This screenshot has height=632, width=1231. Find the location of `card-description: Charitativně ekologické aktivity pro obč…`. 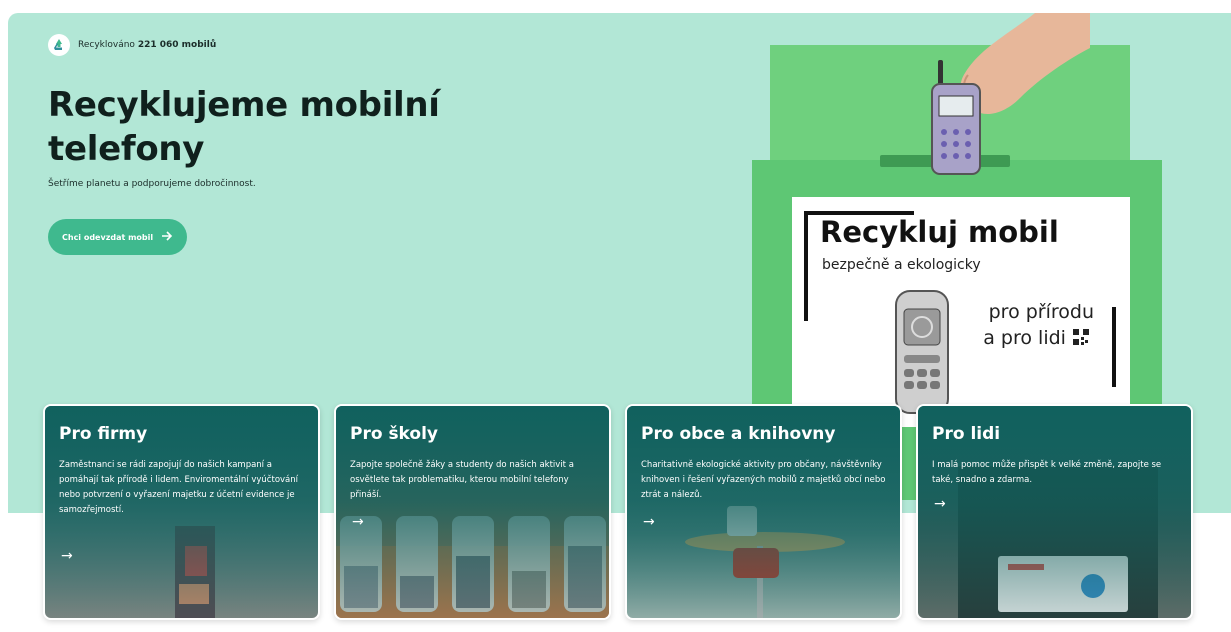

card-description: Charitativně ekologické aktivity pro obč… is located at coordinates (763, 480).